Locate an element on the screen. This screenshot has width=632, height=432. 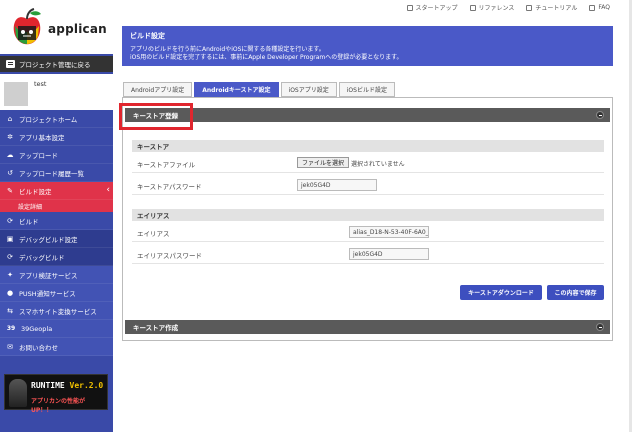
alias-row: エイリアス alias_D18-N-53-40F-6A0_ is located at coordinates (368, 232).